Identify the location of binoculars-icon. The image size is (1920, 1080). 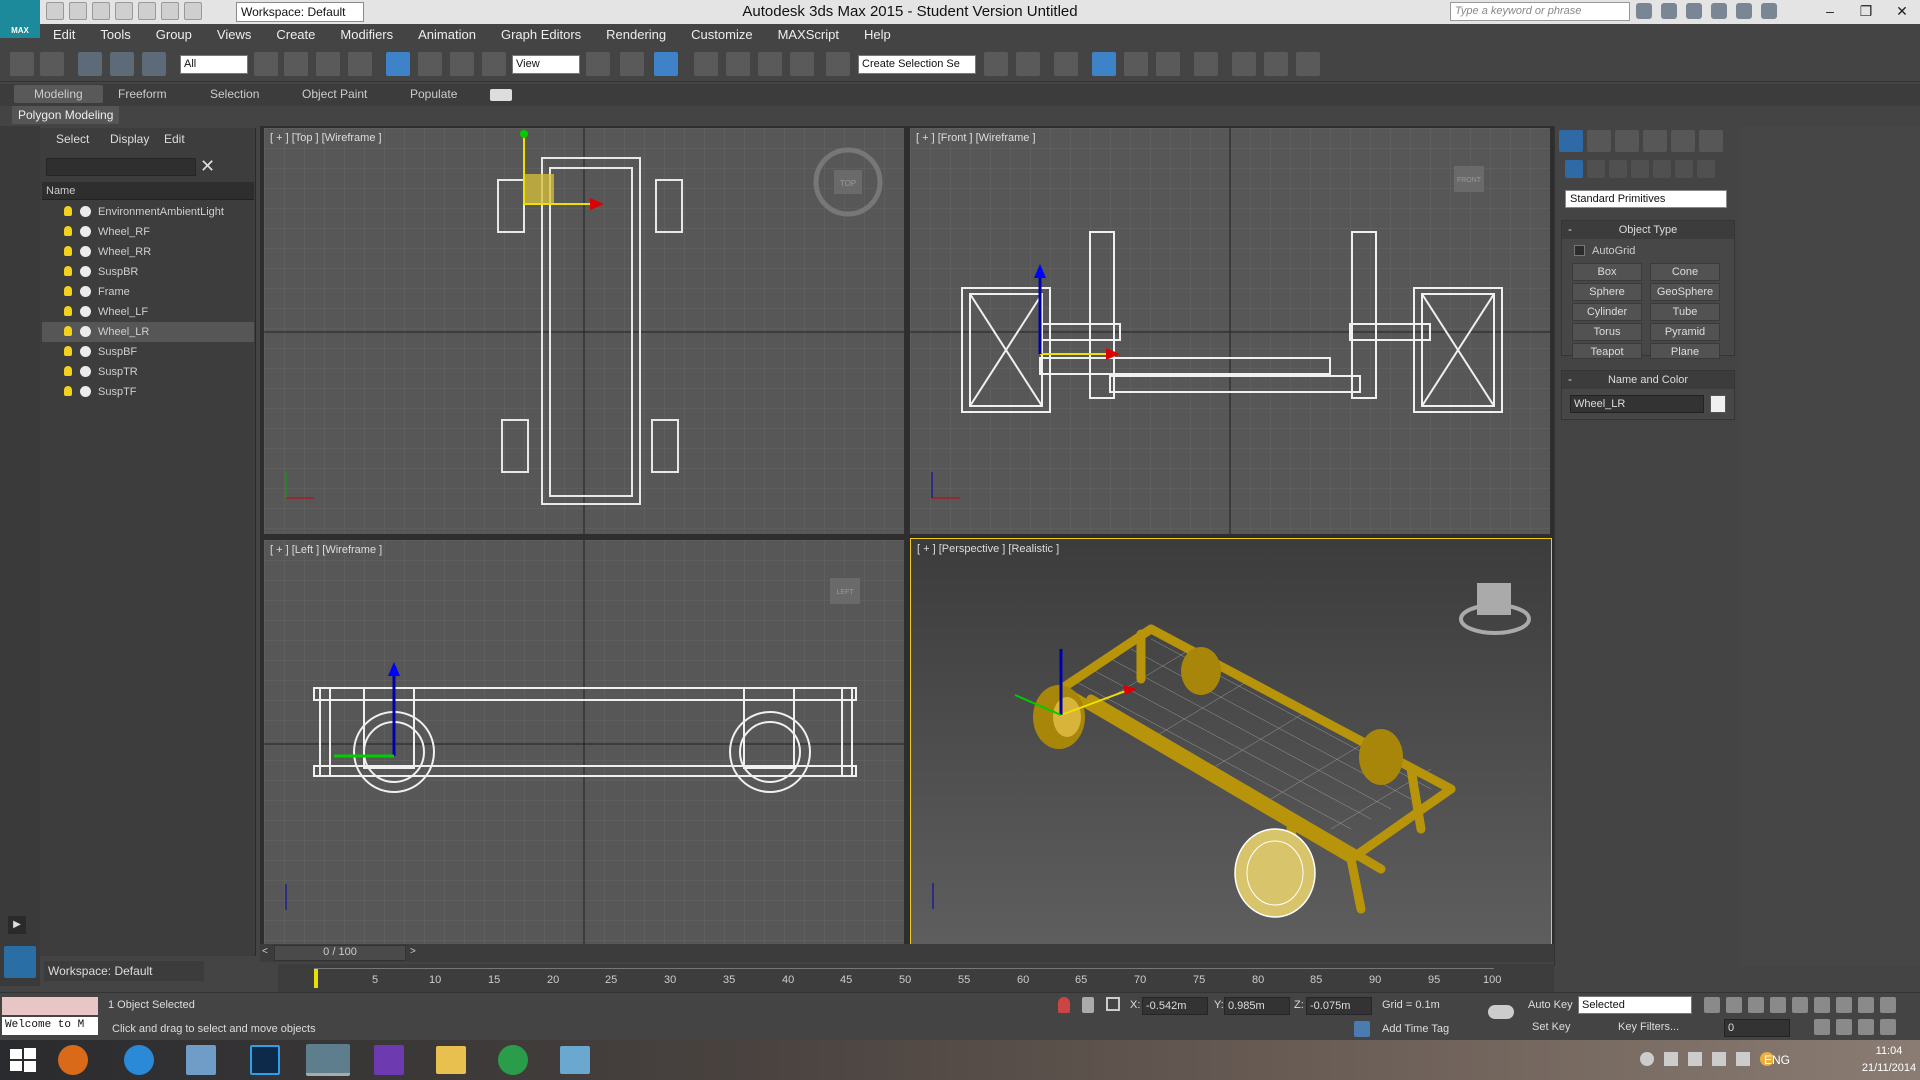
(1644, 11).